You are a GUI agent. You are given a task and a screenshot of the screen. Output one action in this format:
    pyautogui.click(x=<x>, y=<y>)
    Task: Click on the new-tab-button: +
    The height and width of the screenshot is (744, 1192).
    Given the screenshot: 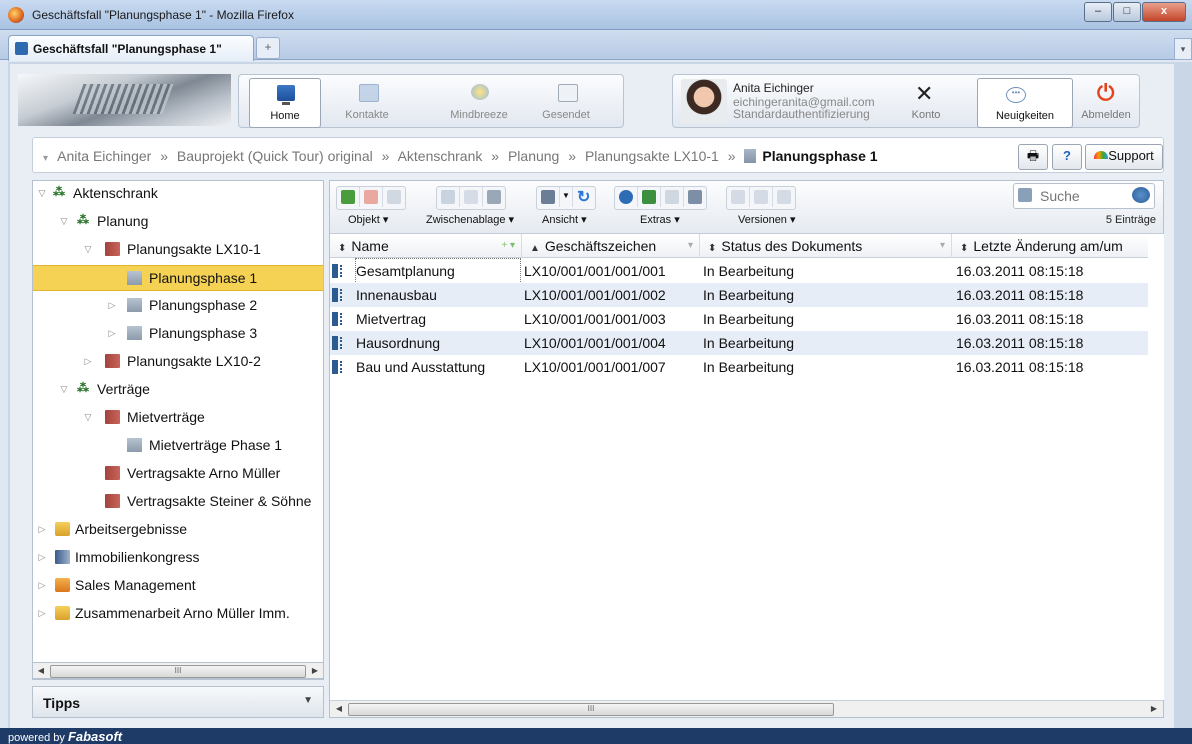 What is the action you would take?
    pyautogui.click(x=268, y=48)
    